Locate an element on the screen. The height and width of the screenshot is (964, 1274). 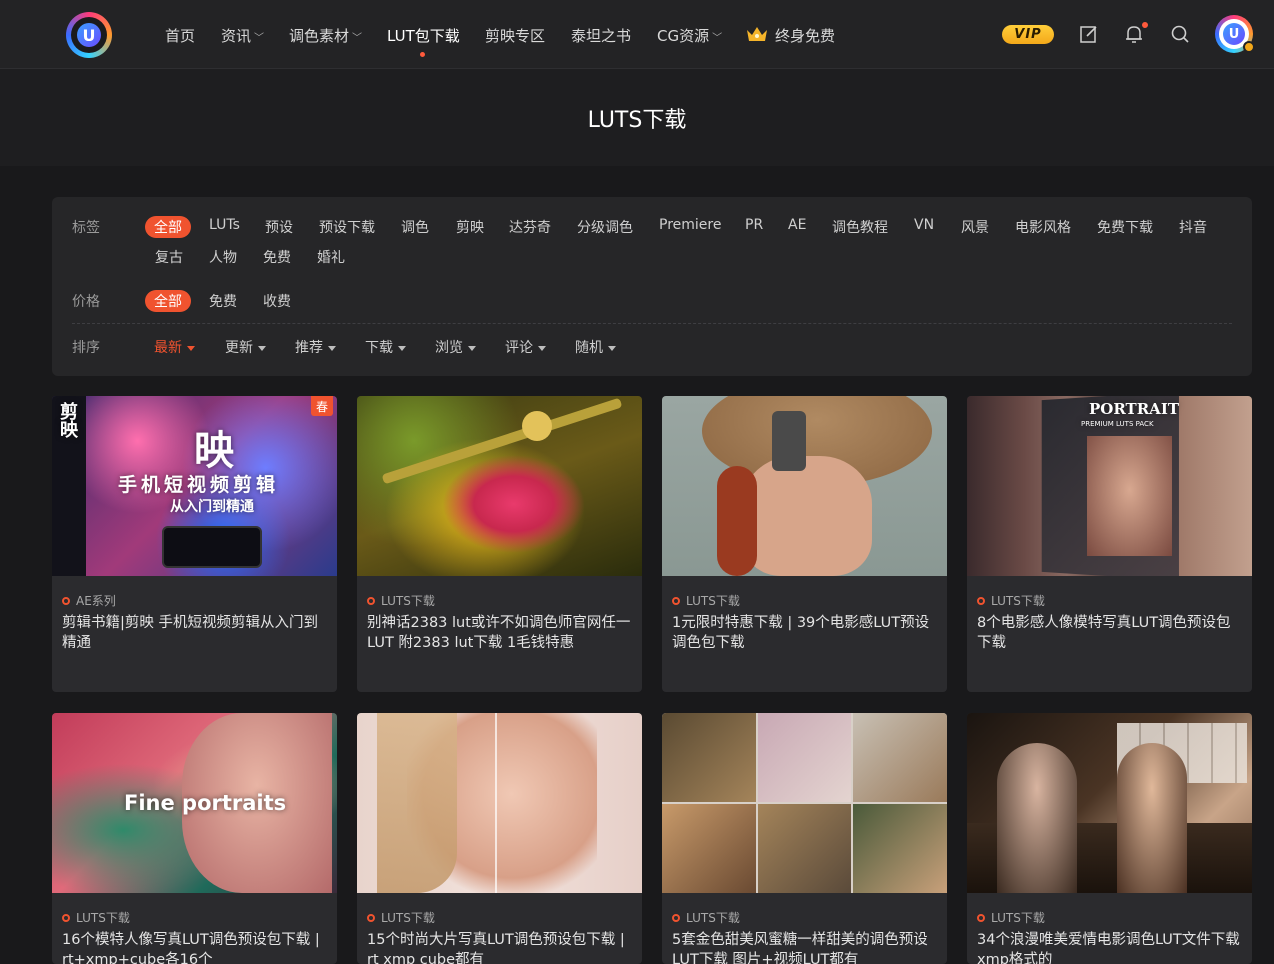
search-icon is located at coordinates (1180, 34).